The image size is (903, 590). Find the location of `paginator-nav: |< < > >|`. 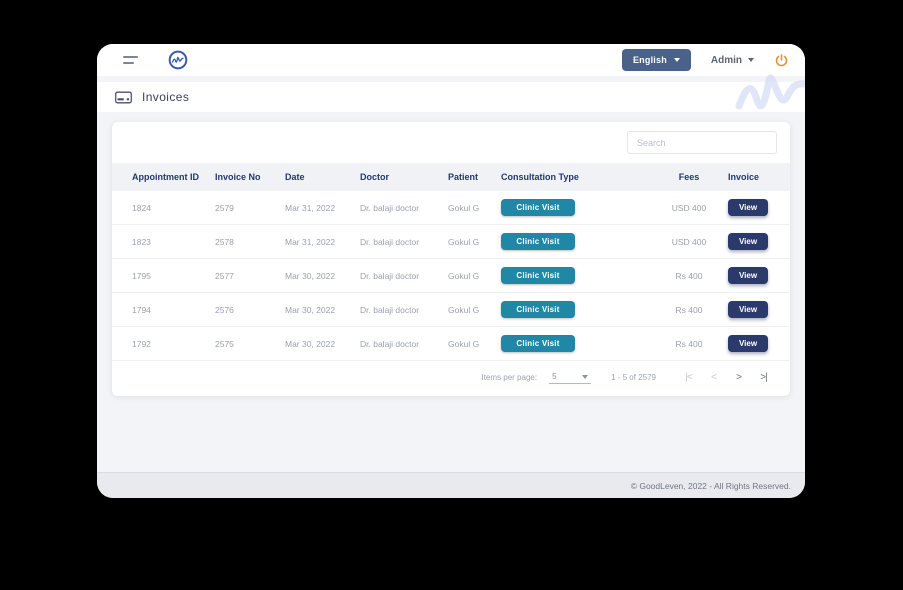

paginator-nav: |< < > >| is located at coordinates (726, 377).